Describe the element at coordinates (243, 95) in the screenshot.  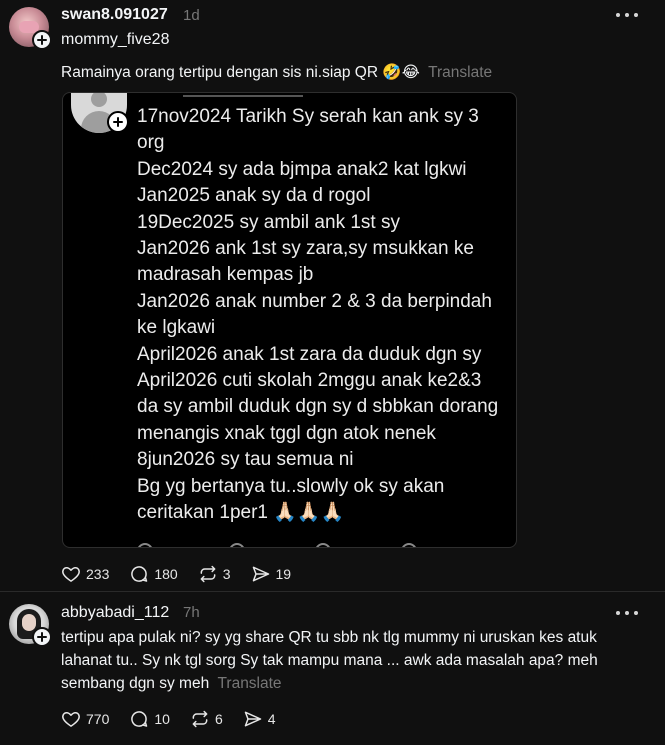
I see `image-header-fragment` at that location.